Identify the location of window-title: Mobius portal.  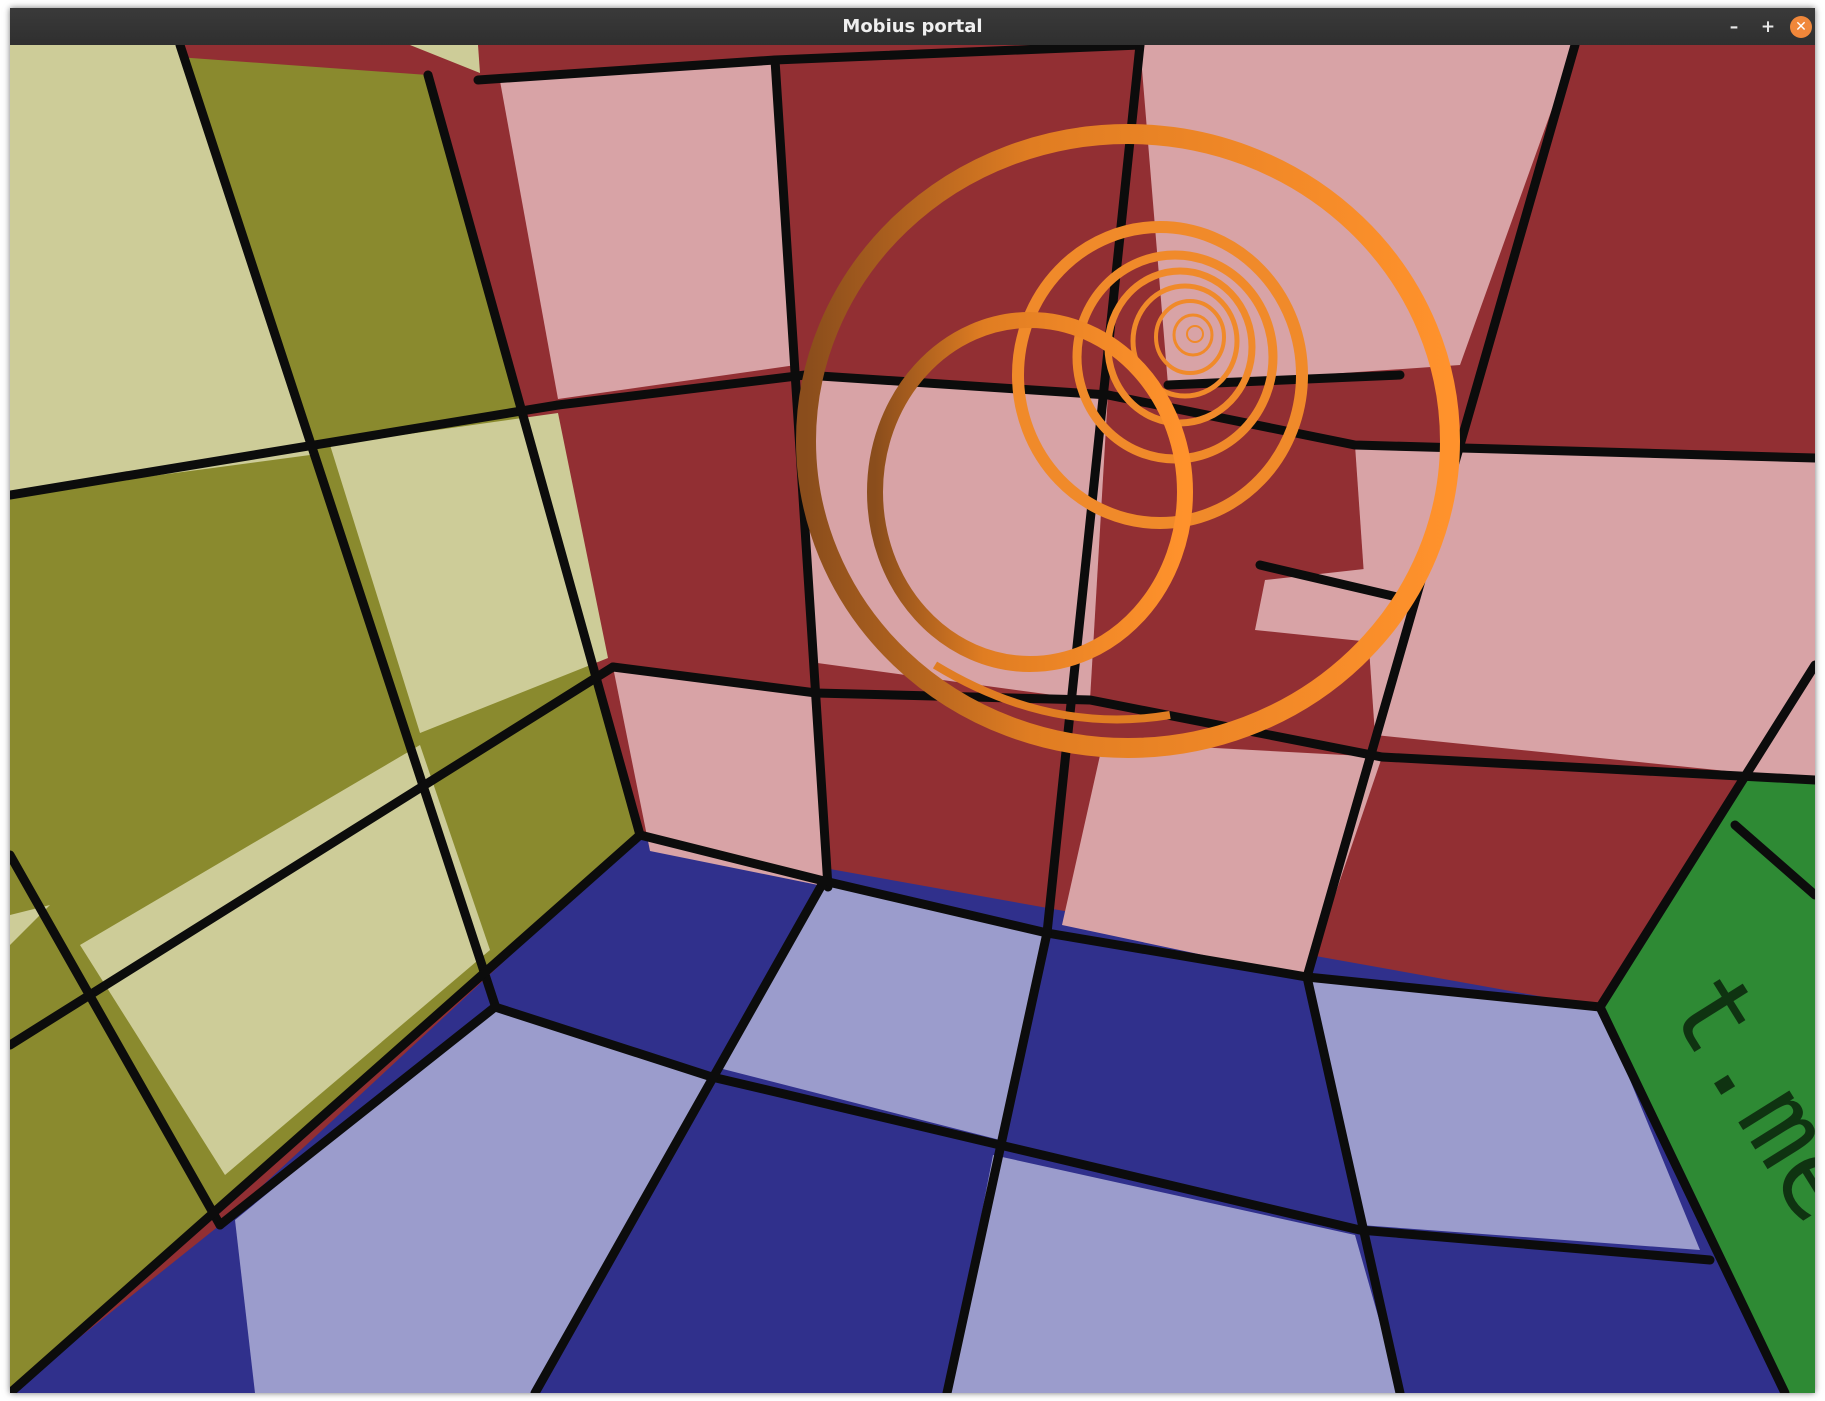
(912, 26).